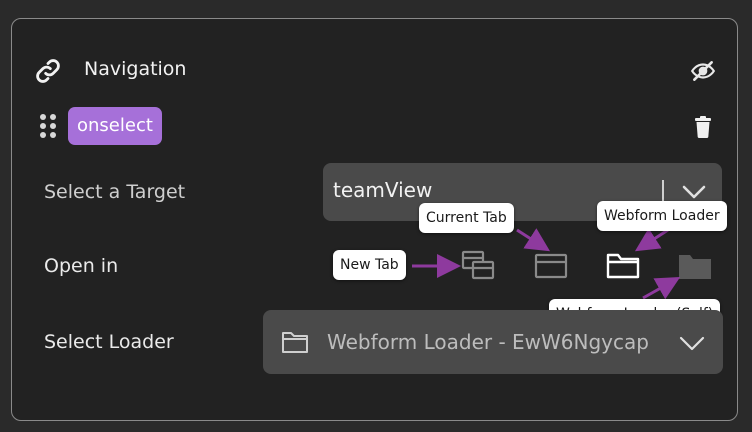  What do you see at coordinates (466, 218) in the screenshot?
I see `tooltip-current-tab: Current Tab` at bounding box center [466, 218].